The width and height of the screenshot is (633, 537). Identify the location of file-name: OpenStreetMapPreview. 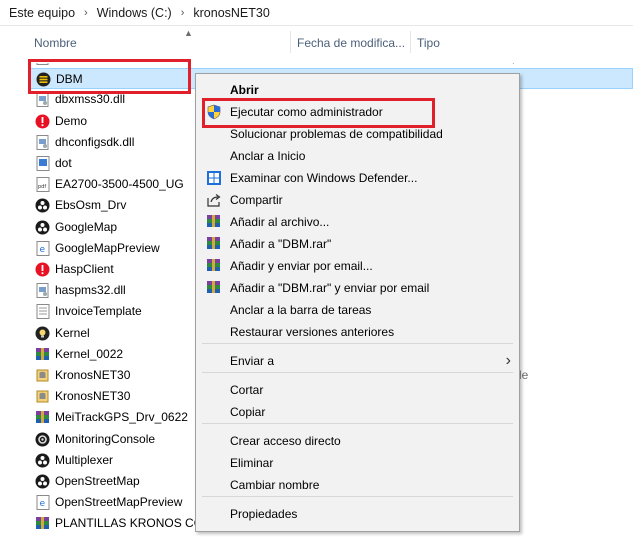
(119, 502).